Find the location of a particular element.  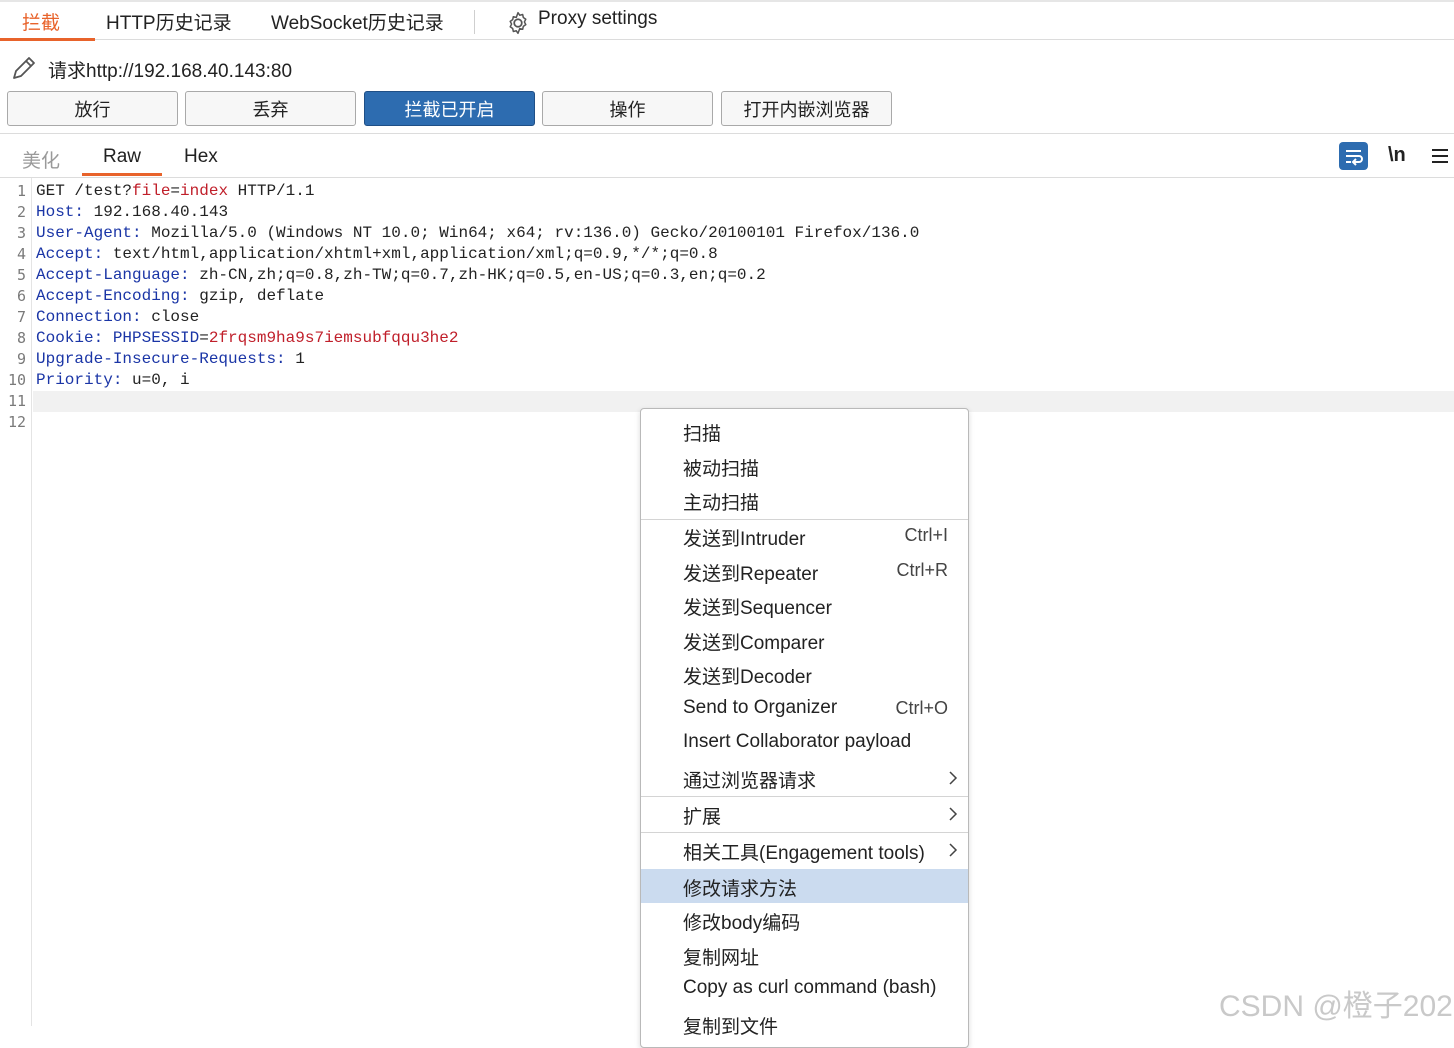

header-value: 192.168.40.143 is located at coordinates (156, 212).